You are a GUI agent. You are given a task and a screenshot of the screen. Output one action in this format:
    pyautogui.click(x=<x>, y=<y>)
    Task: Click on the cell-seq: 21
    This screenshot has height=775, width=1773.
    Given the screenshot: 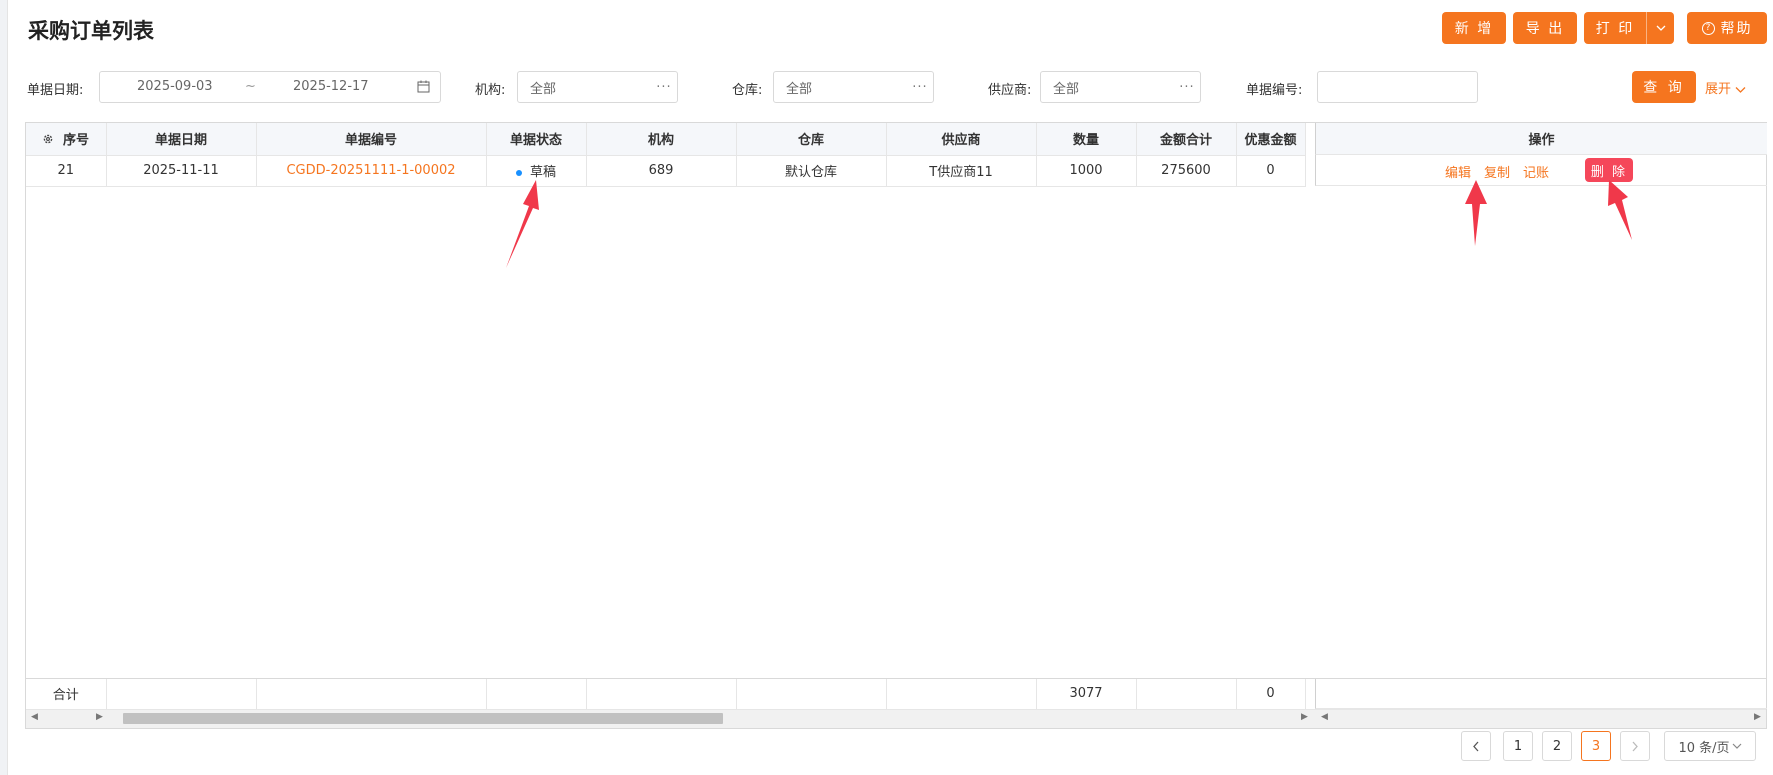 What is the action you would take?
    pyautogui.click(x=66, y=171)
    